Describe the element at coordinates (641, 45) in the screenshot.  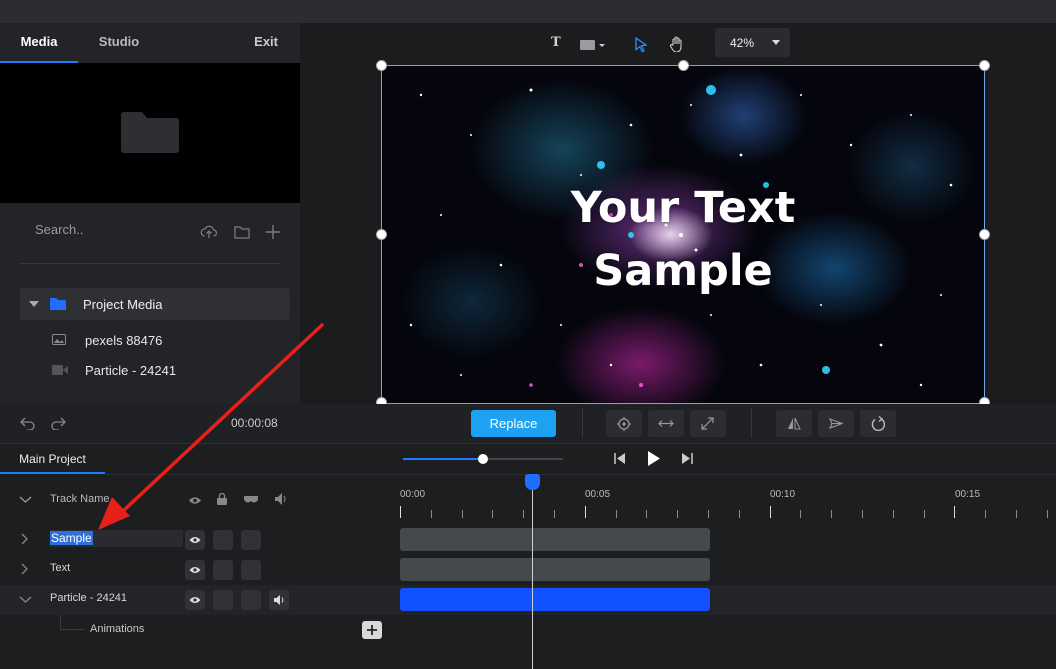
I see `pointer-icon` at that location.